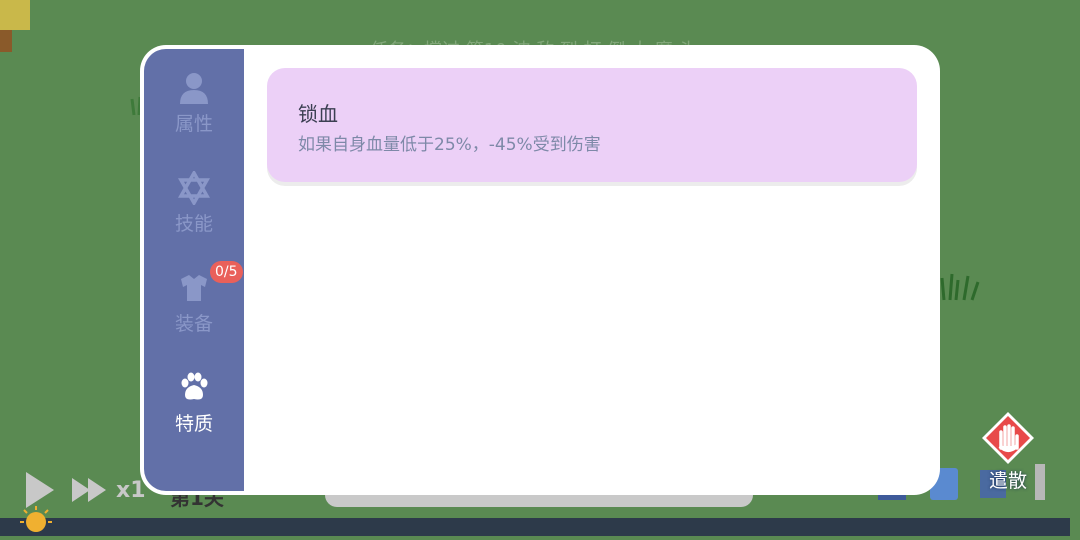 The height and width of the screenshot is (540, 1080). Describe the element at coordinates (449, 145) in the screenshot. I see `trait-description: 如果自身血量低于25%，-45%受到伤害` at that location.